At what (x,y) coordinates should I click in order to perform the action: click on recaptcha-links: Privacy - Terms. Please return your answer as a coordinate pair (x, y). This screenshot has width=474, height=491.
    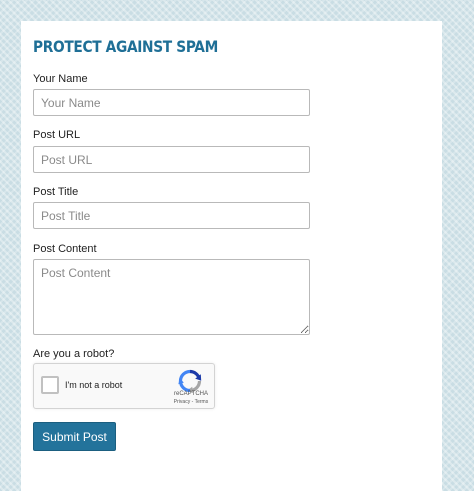
    Looking at the image, I should click on (191, 402).